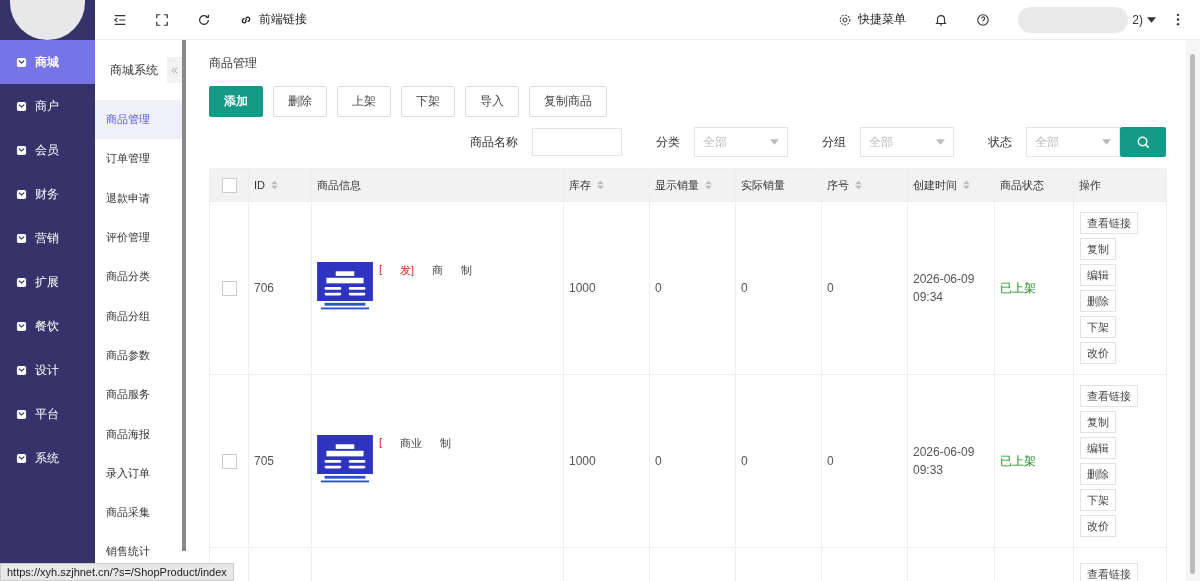  Describe the element at coordinates (233, 63) in the screenshot. I see `page-title: 商品管理` at that location.